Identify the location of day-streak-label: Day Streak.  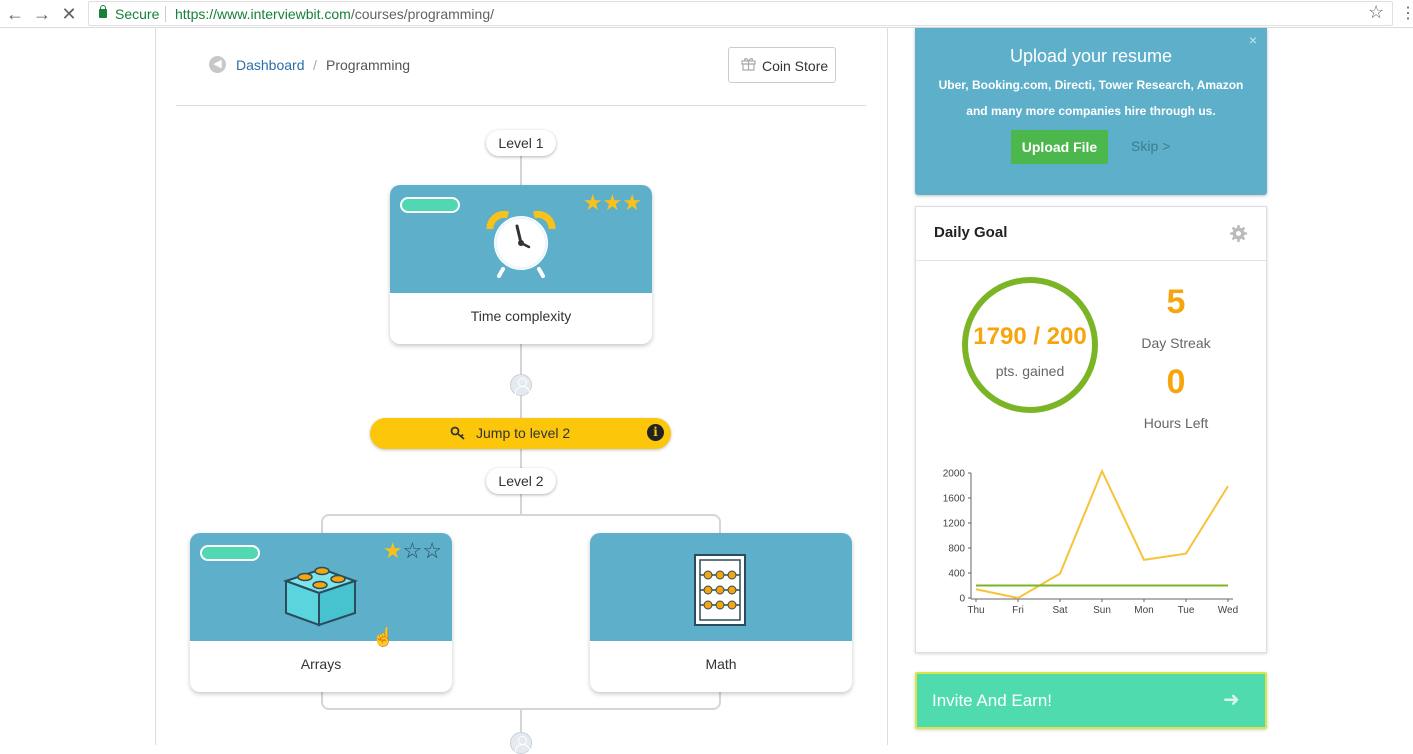
(1176, 343).